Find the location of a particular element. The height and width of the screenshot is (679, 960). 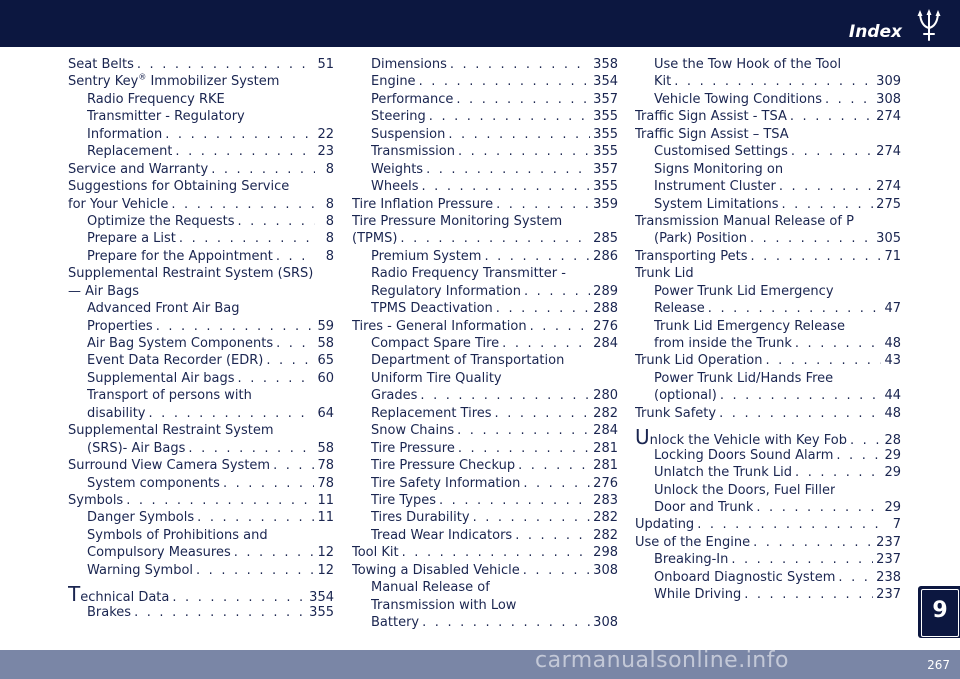

index-entry: Suggestions for Obtaining Service is located at coordinates (201, 186).